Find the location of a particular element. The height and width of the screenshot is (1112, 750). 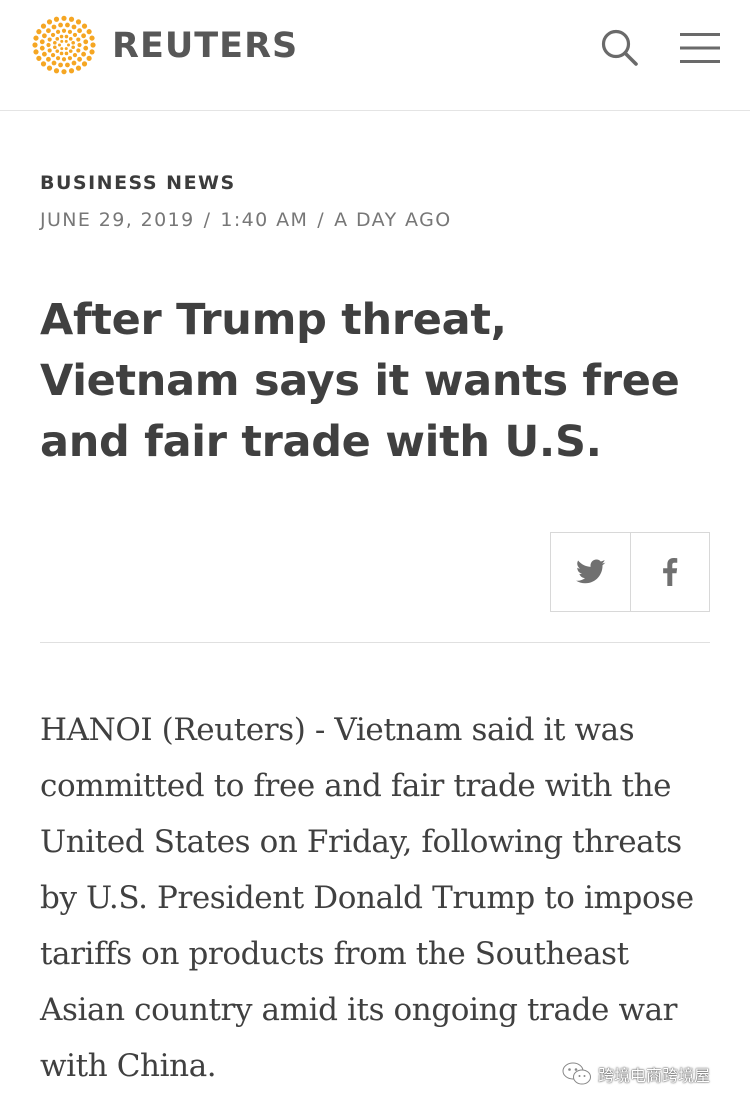

publish-time: 1:40 AM is located at coordinates (264, 220).